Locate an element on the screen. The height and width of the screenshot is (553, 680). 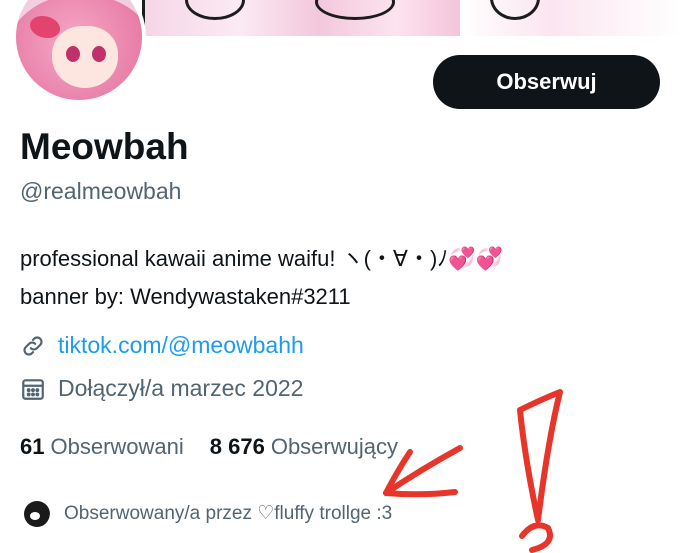
profile-avatar is located at coordinates (79, 52).